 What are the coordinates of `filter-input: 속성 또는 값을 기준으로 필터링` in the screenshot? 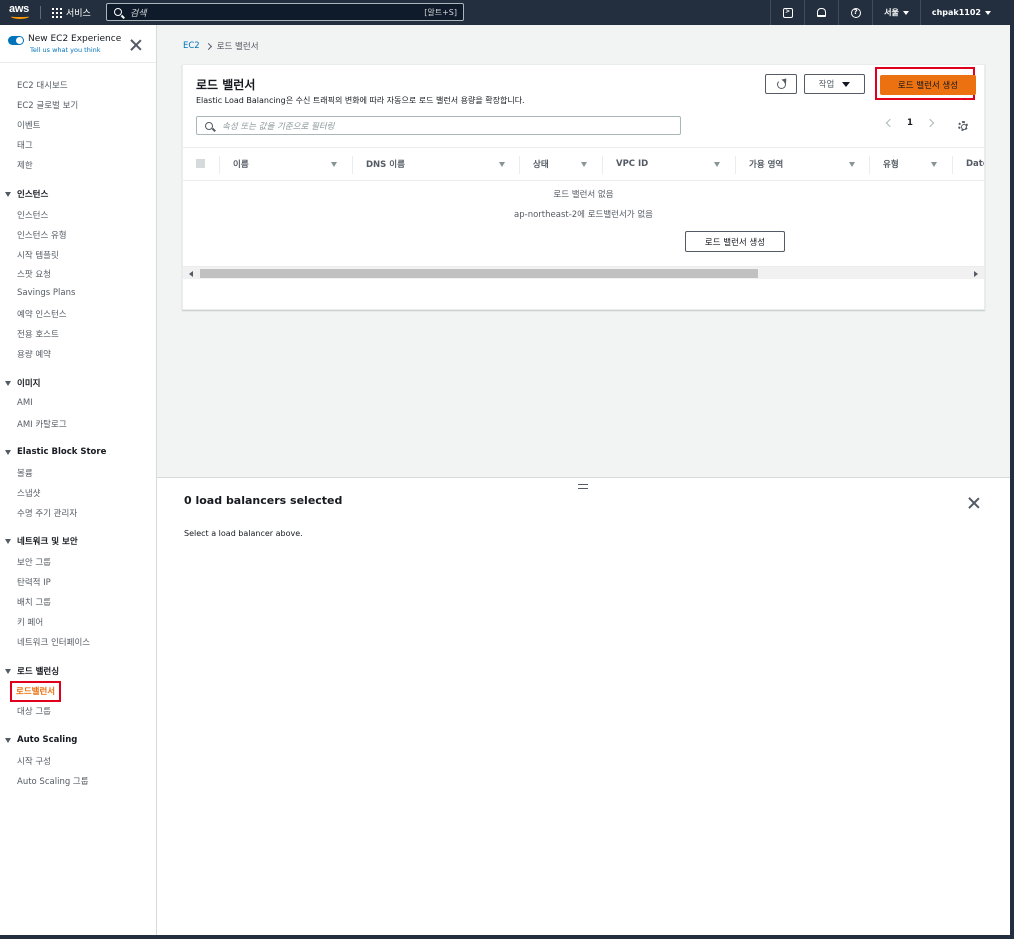 It's located at (438, 125).